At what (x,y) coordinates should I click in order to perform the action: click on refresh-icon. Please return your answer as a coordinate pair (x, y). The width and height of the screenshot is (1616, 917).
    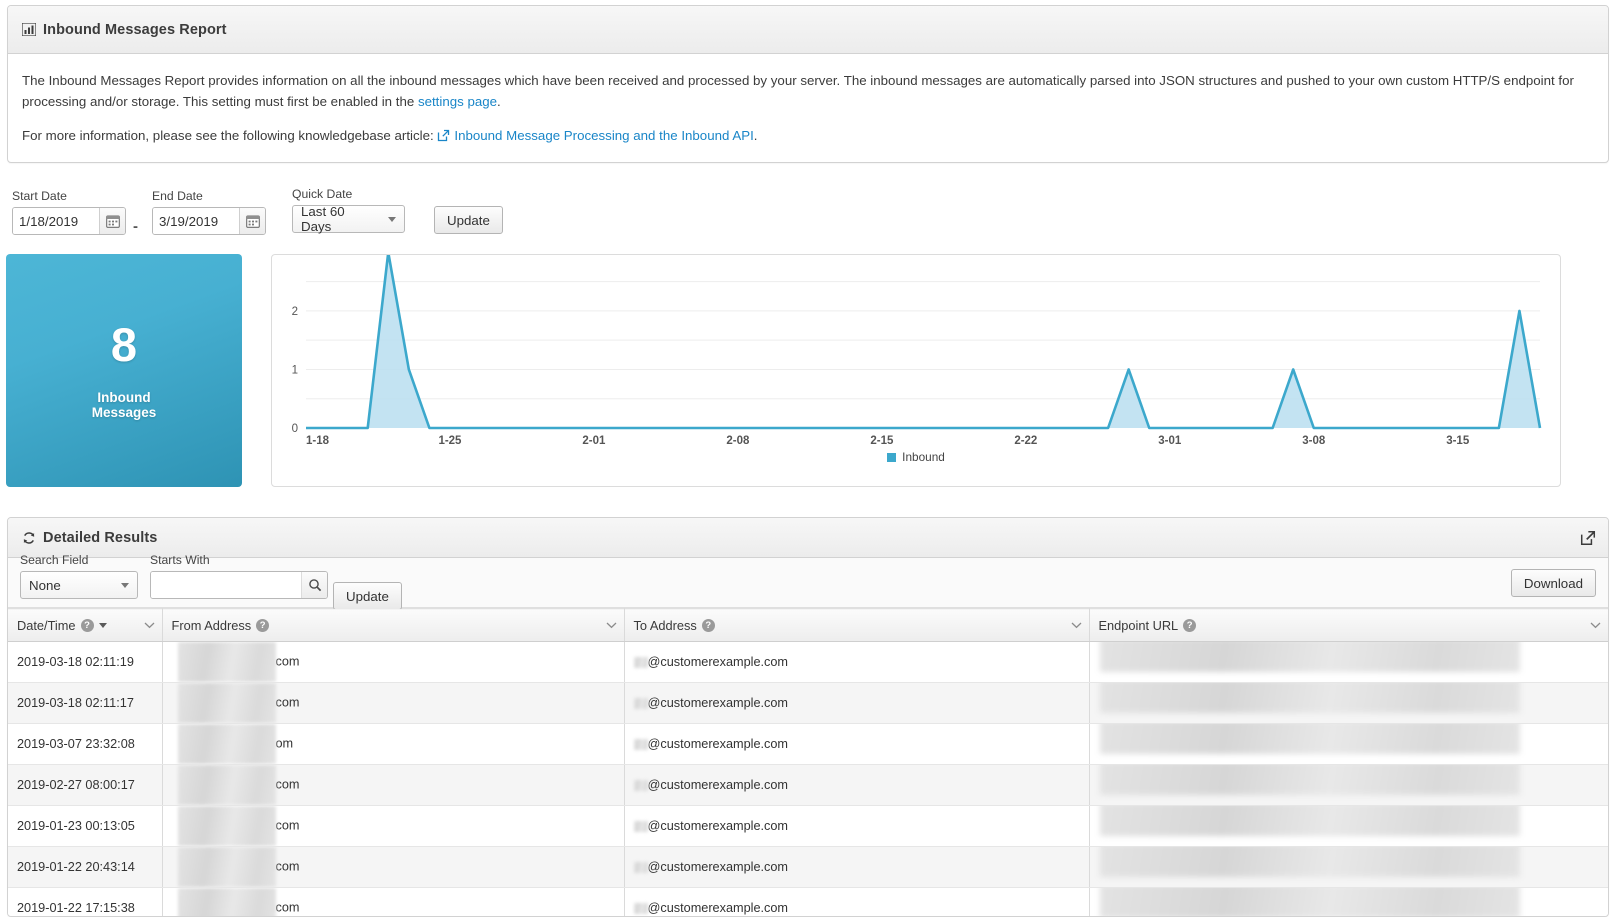
    Looking at the image, I should click on (29, 538).